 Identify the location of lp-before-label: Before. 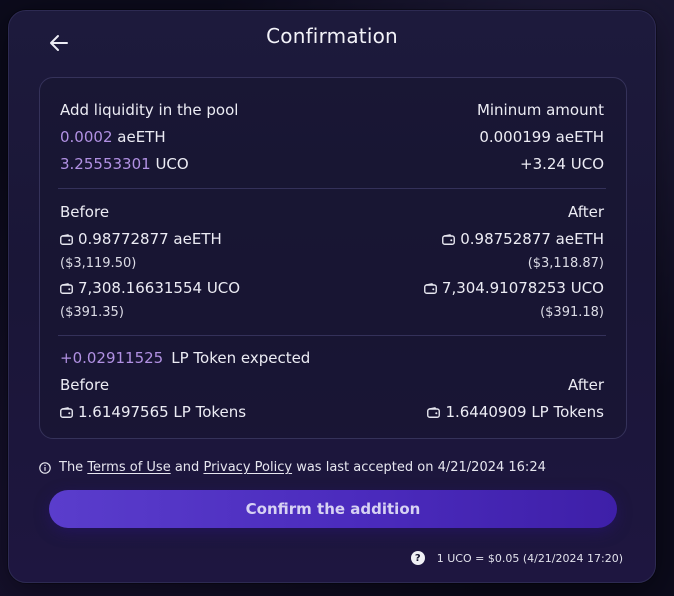
(85, 385).